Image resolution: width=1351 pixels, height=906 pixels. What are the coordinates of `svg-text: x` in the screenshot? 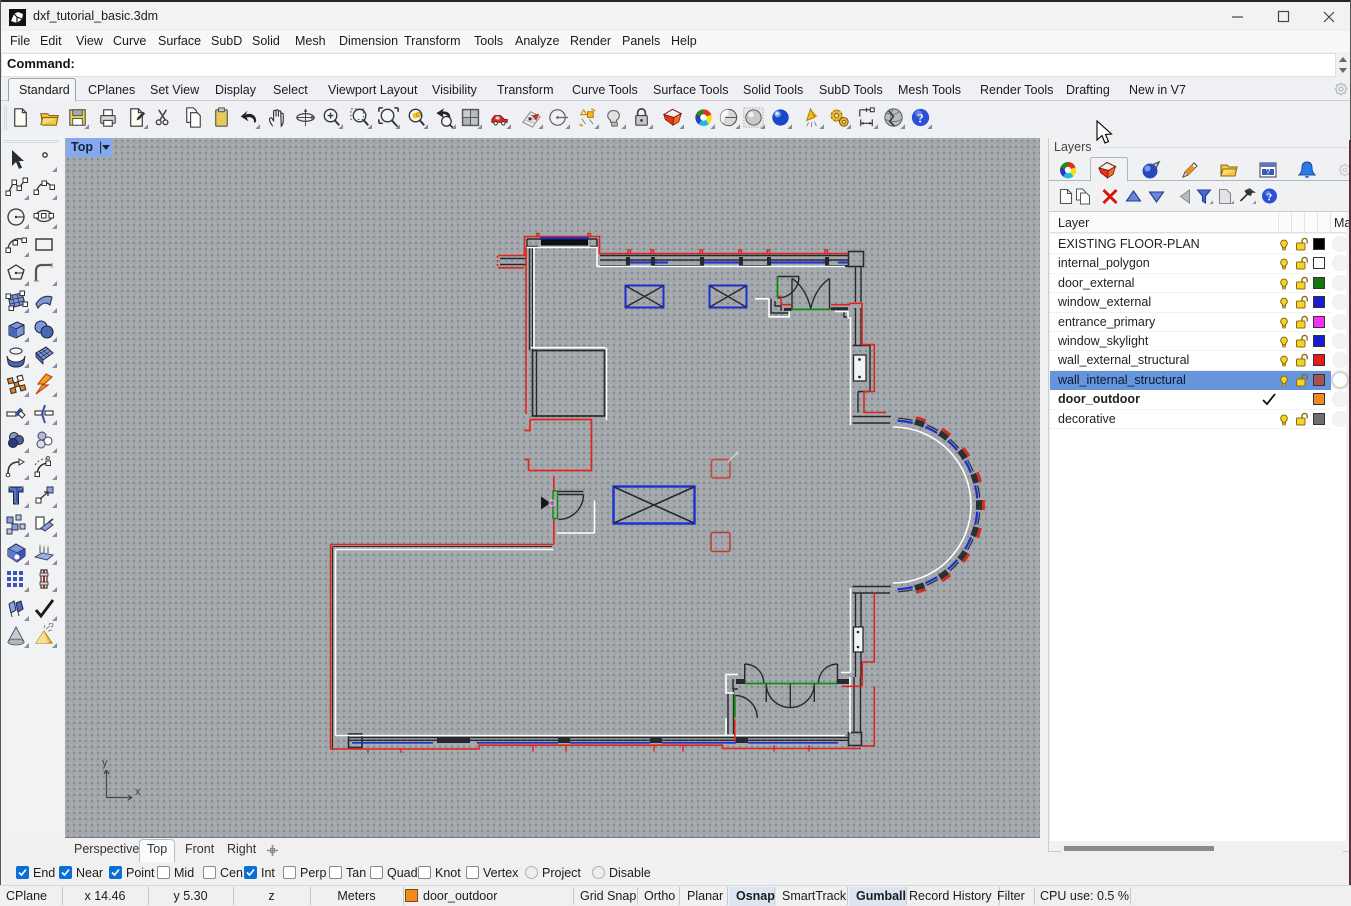 It's located at (138, 792).